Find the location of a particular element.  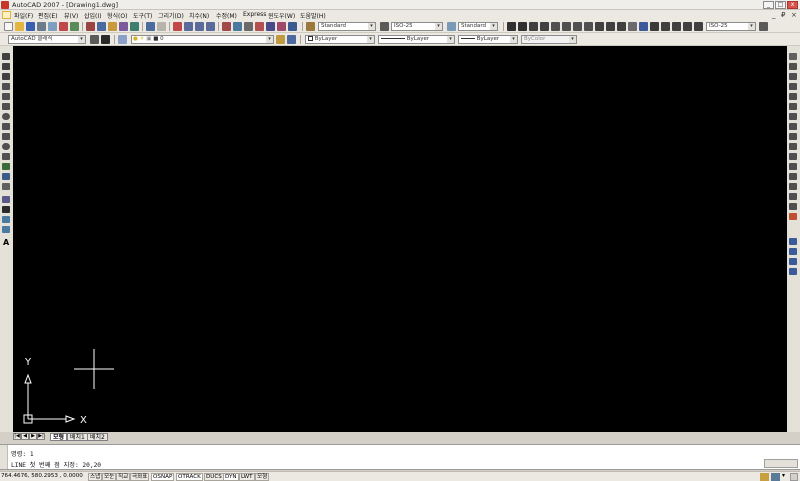

spline-icon is located at coordinates (6, 136).